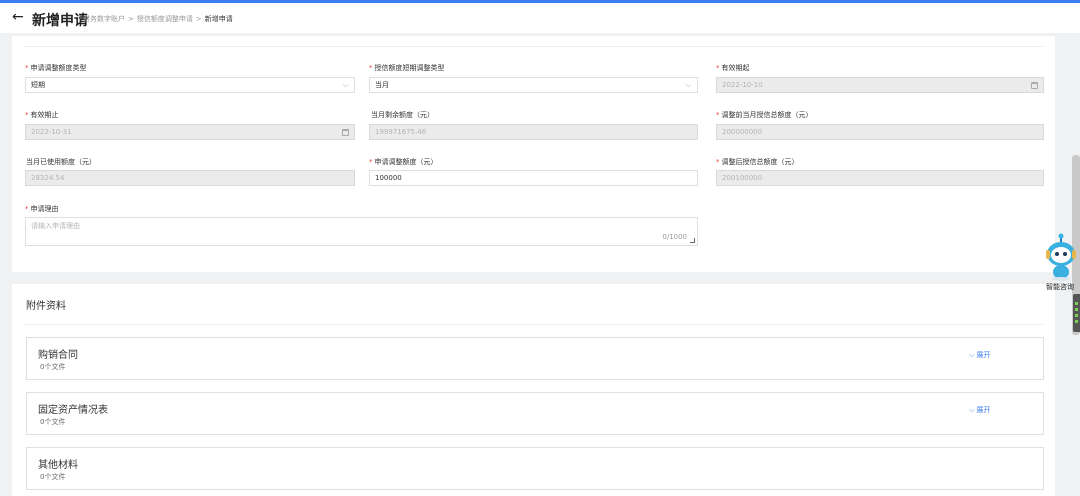 This screenshot has width=1080, height=496. I want to click on breadcrumb-item-account: 财务数字账户, so click(104, 19).